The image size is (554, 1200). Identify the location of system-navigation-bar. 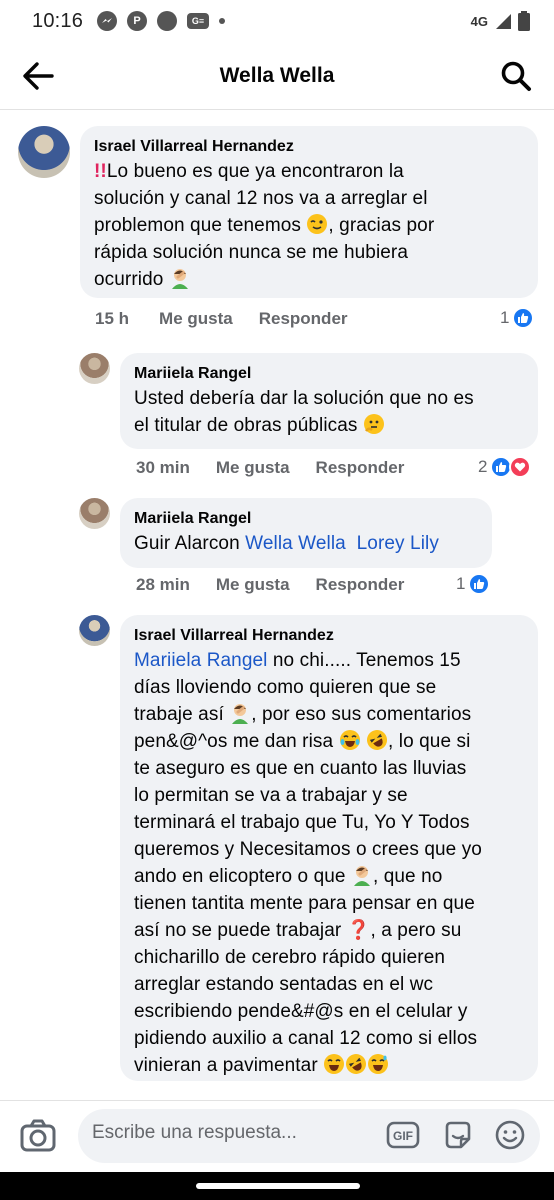
(277, 1186).